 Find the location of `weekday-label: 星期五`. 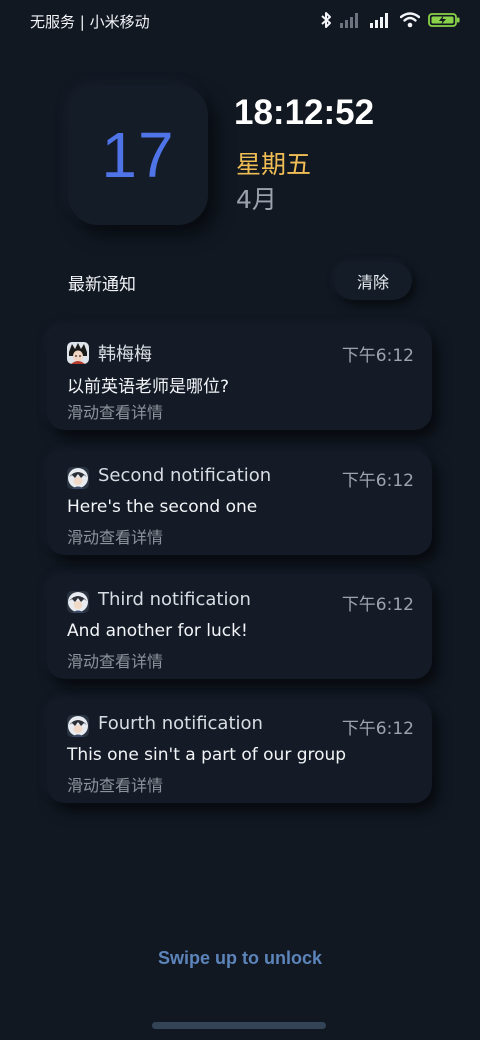

weekday-label: 星期五 is located at coordinates (274, 164).